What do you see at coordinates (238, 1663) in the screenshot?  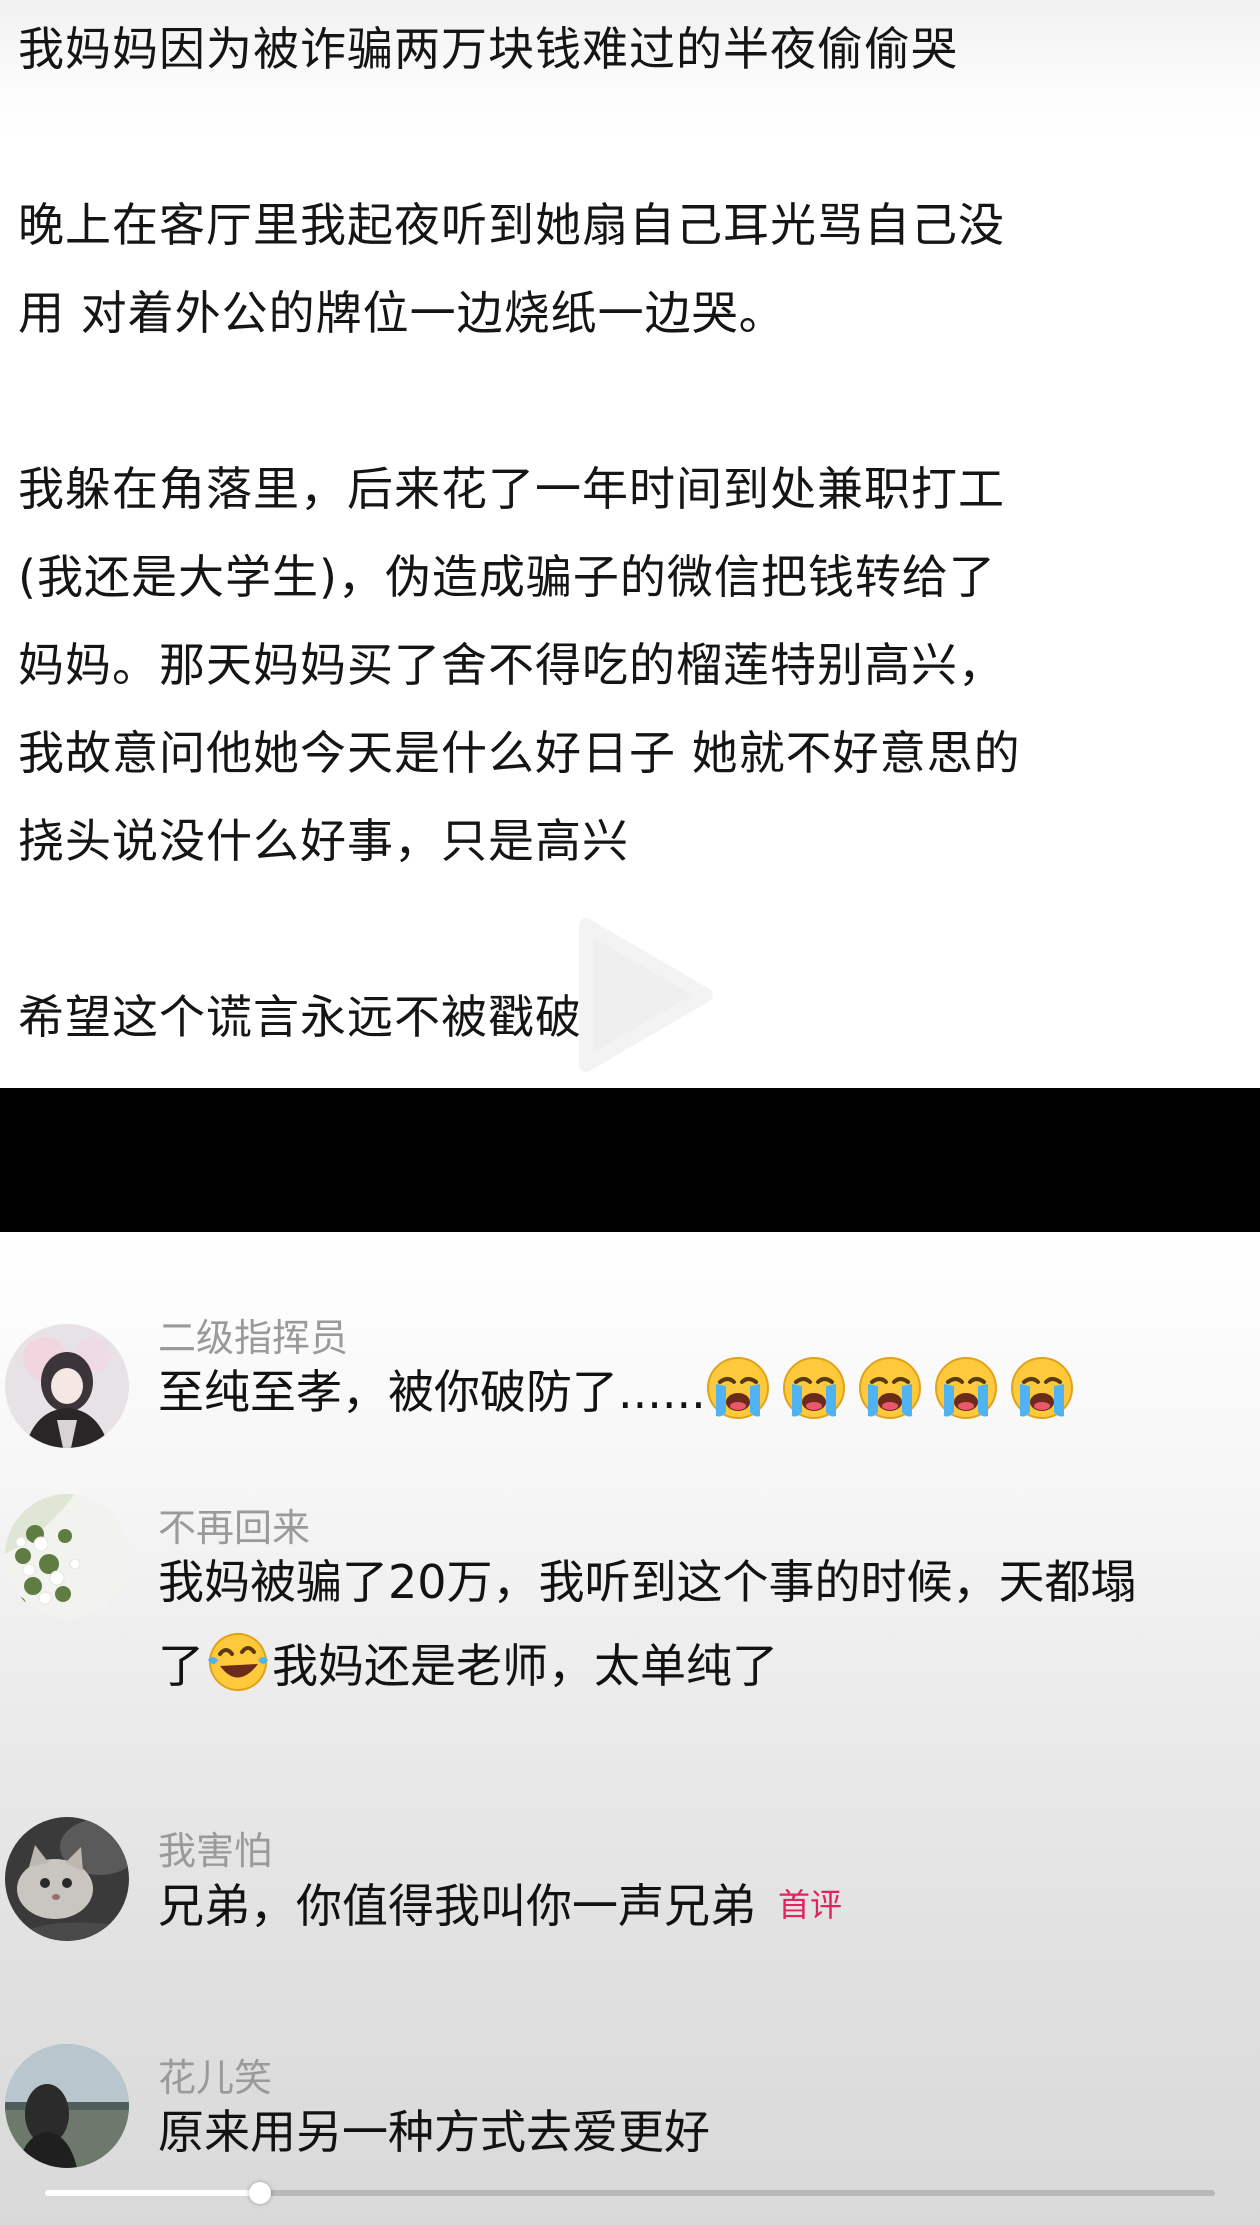 I see `tears-of-joy-face-icon` at bounding box center [238, 1663].